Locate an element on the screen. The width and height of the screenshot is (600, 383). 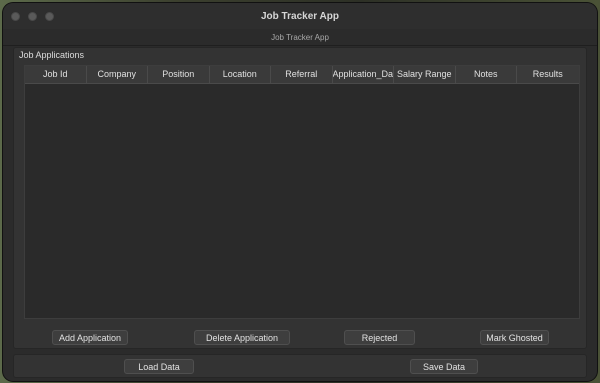
load-data-button: Load Data is located at coordinates (159, 366).